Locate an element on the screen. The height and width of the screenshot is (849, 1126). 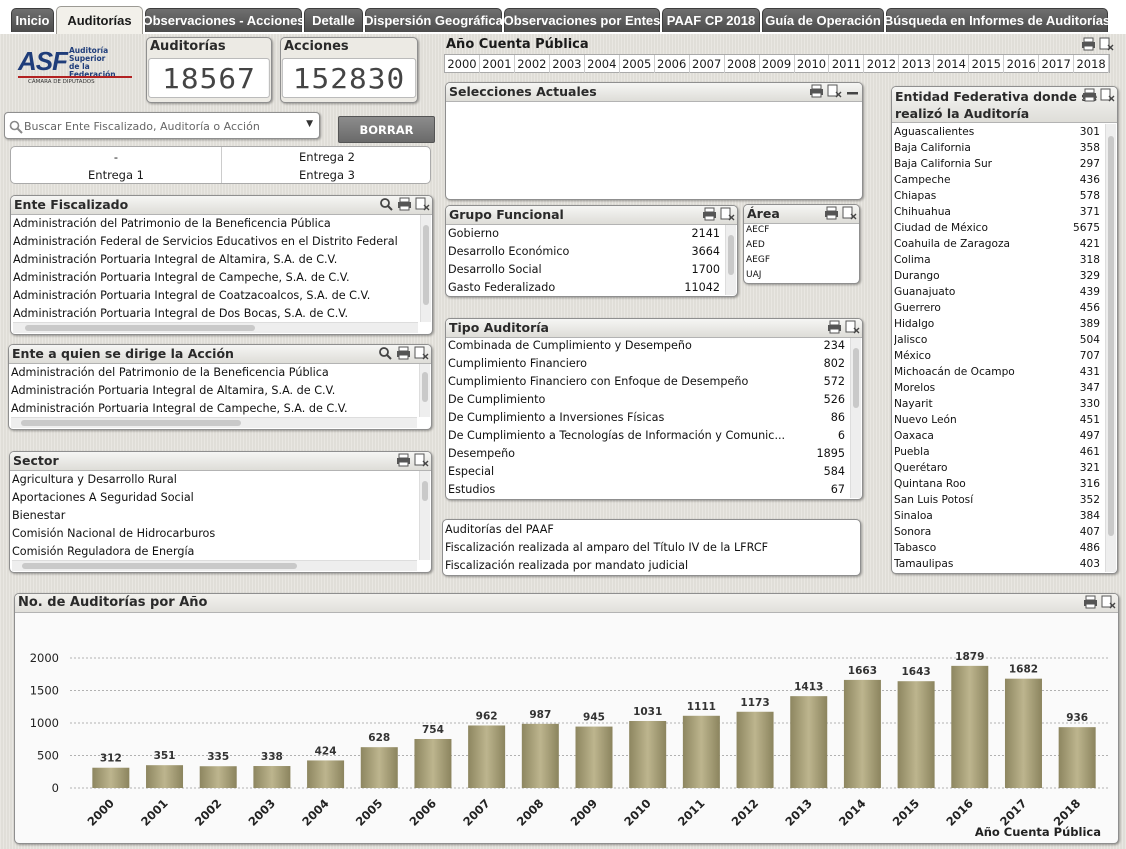
list-item: Quintana Roo 316 is located at coordinates (998, 484).